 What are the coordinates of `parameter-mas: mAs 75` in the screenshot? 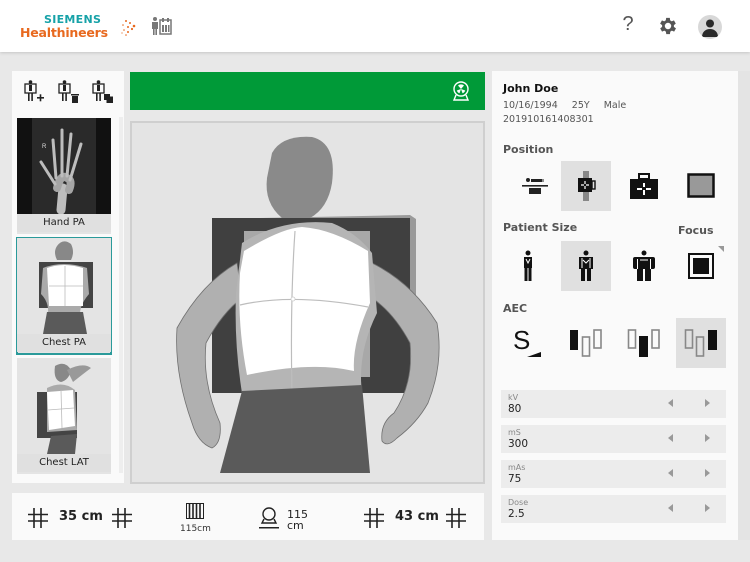 It's located at (613, 474).